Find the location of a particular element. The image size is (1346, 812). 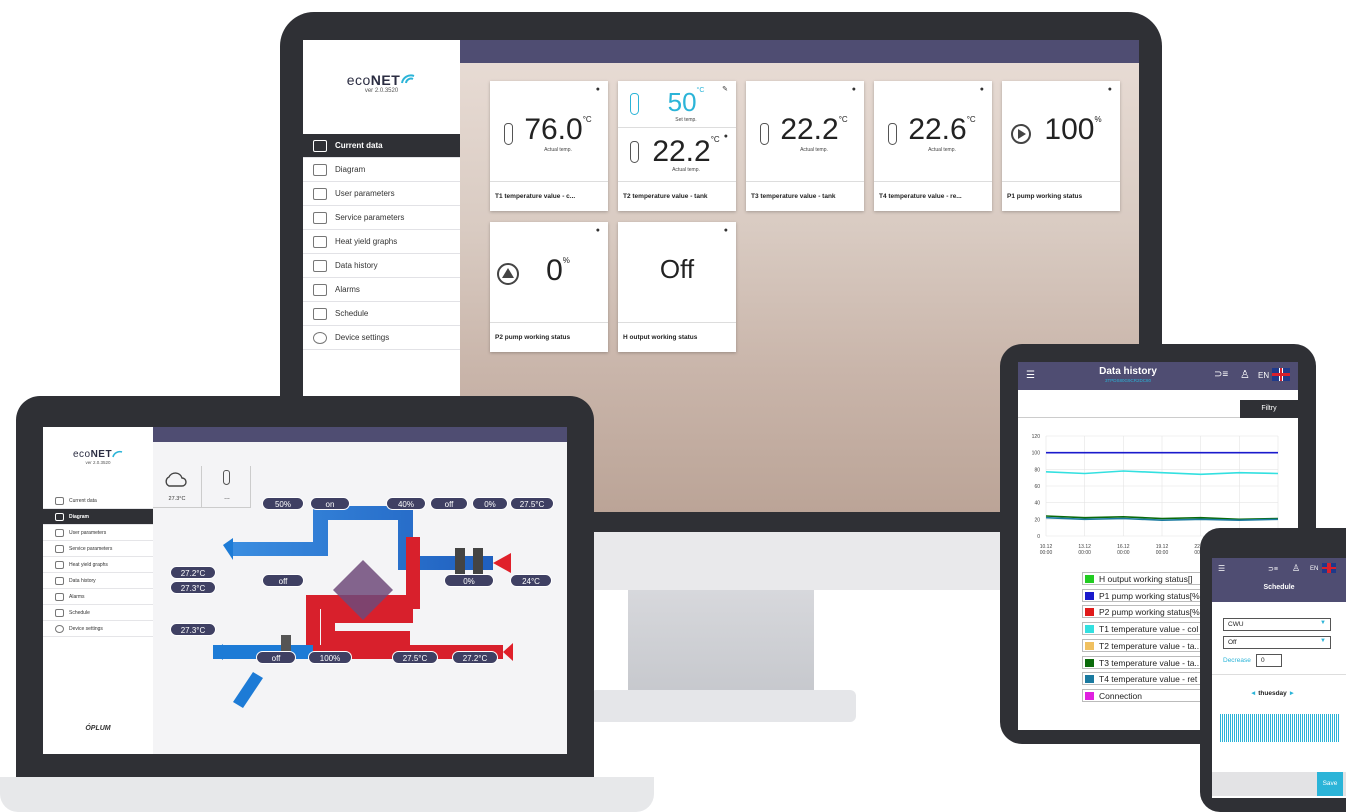

tile-p2: ● 0% P2 pump working status is located at coordinates (549, 287).